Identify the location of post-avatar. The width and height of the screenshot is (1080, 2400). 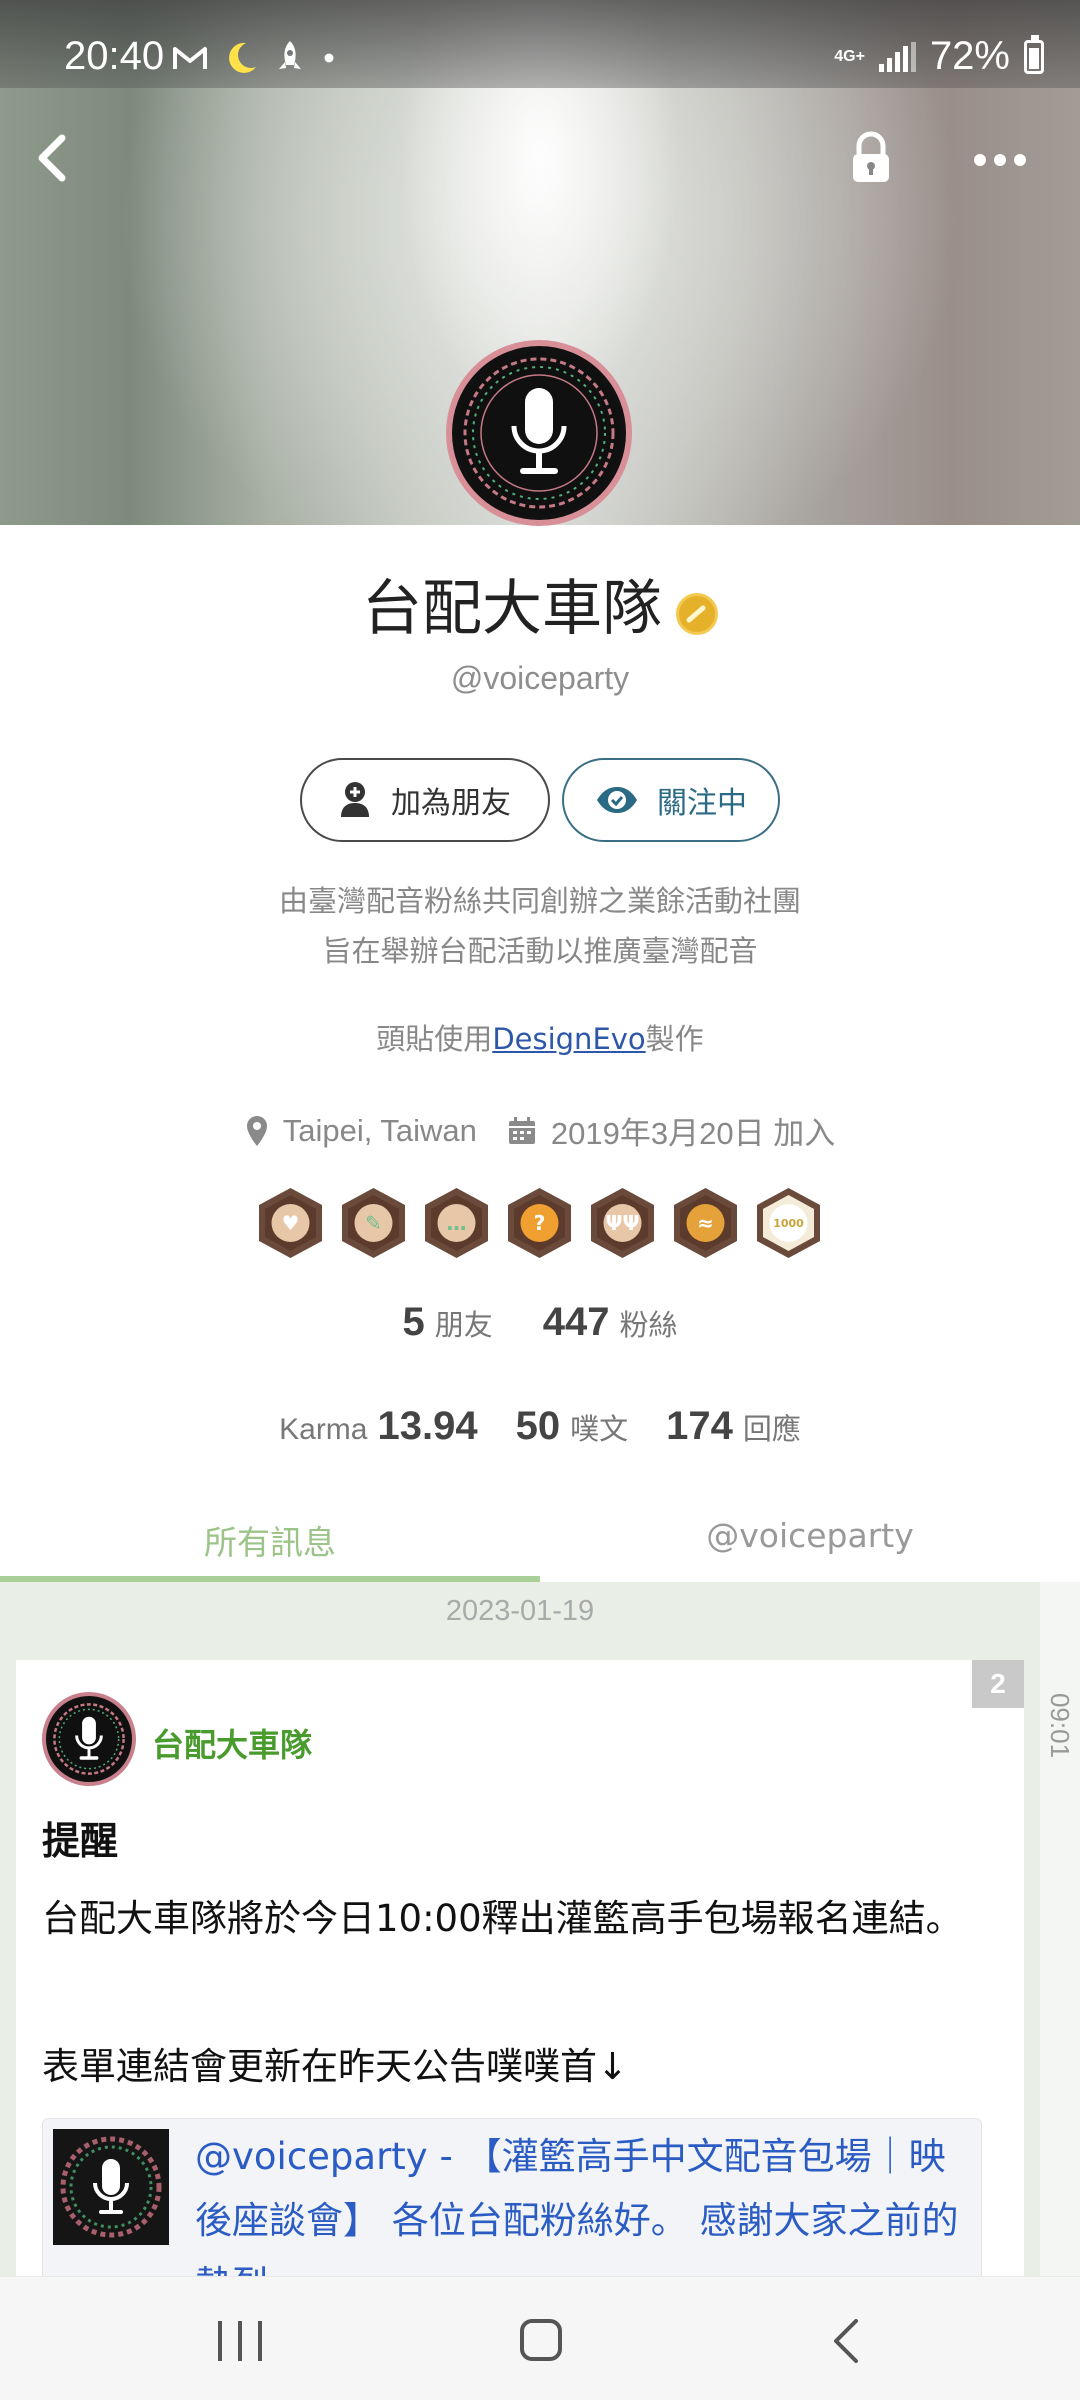
(89, 1739).